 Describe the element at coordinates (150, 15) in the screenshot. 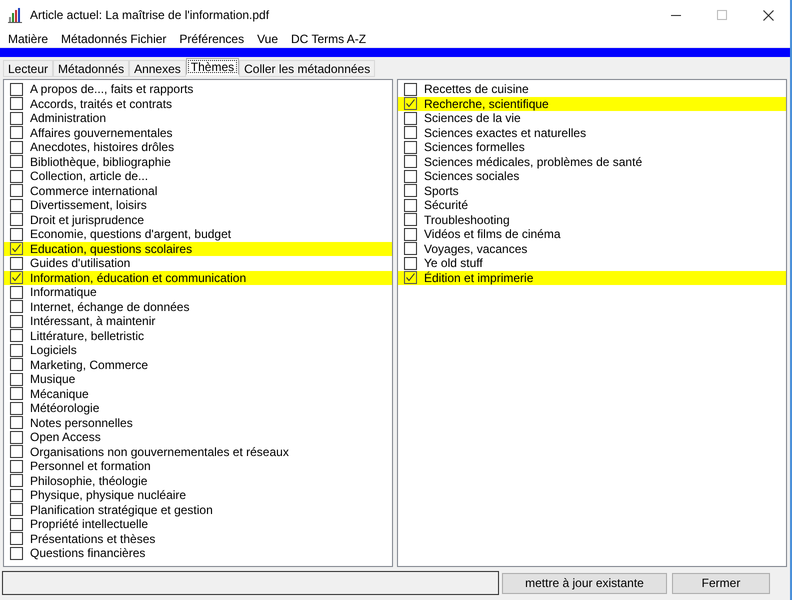

I see `window-title: Article actuel: La maîtrise de l'information.pdf` at that location.